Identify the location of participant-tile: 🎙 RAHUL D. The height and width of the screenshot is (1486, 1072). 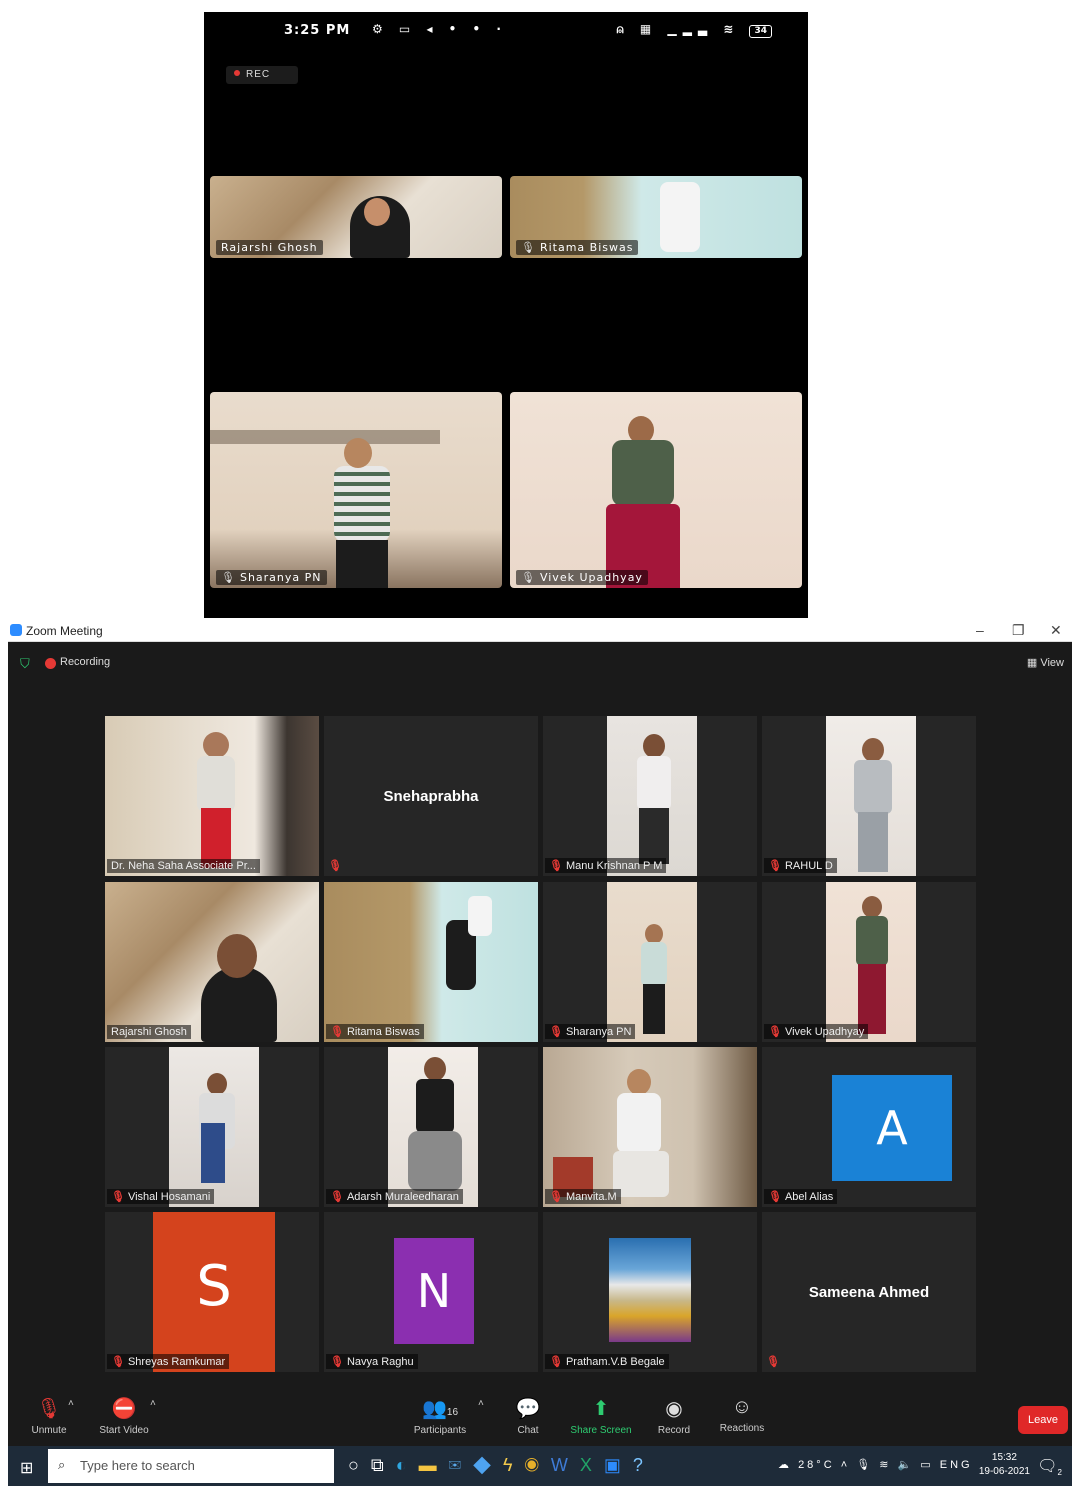
(869, 796).